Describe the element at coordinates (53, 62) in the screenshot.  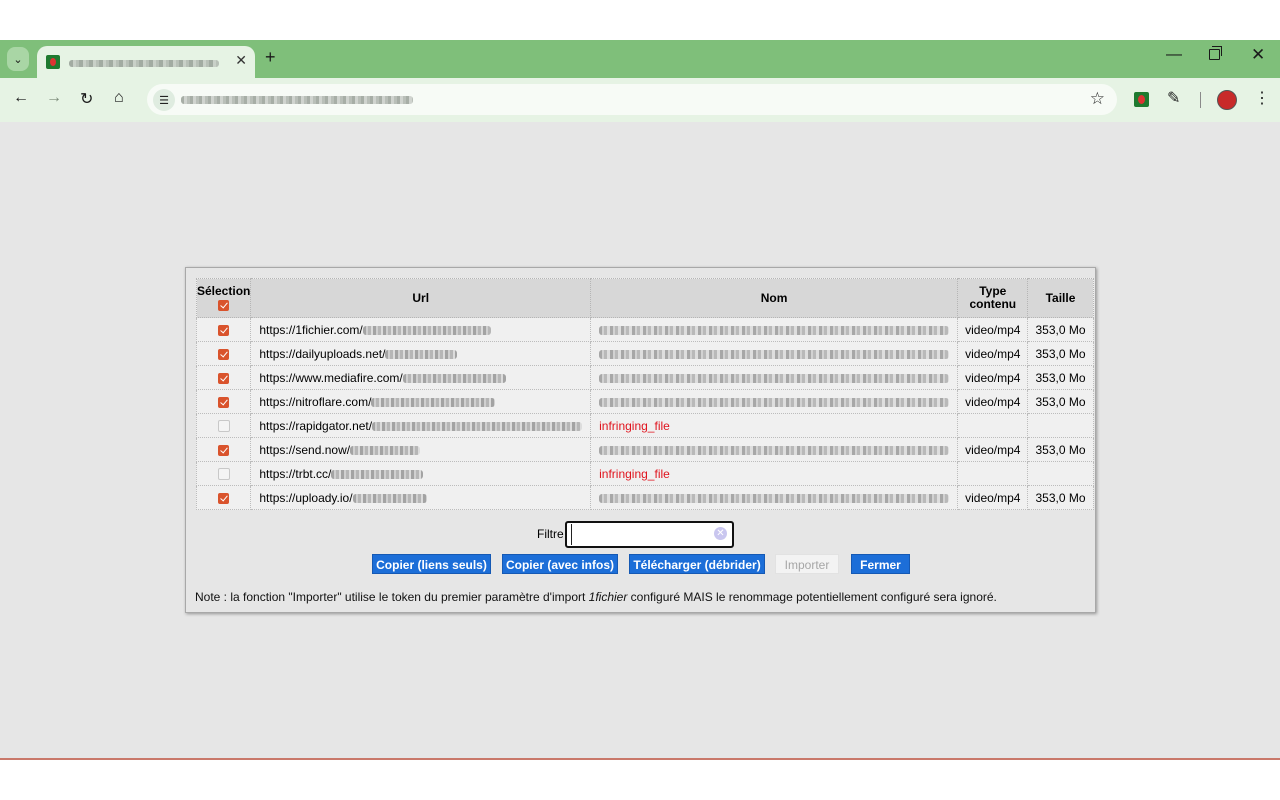
I see `favicon-icon` at that location.